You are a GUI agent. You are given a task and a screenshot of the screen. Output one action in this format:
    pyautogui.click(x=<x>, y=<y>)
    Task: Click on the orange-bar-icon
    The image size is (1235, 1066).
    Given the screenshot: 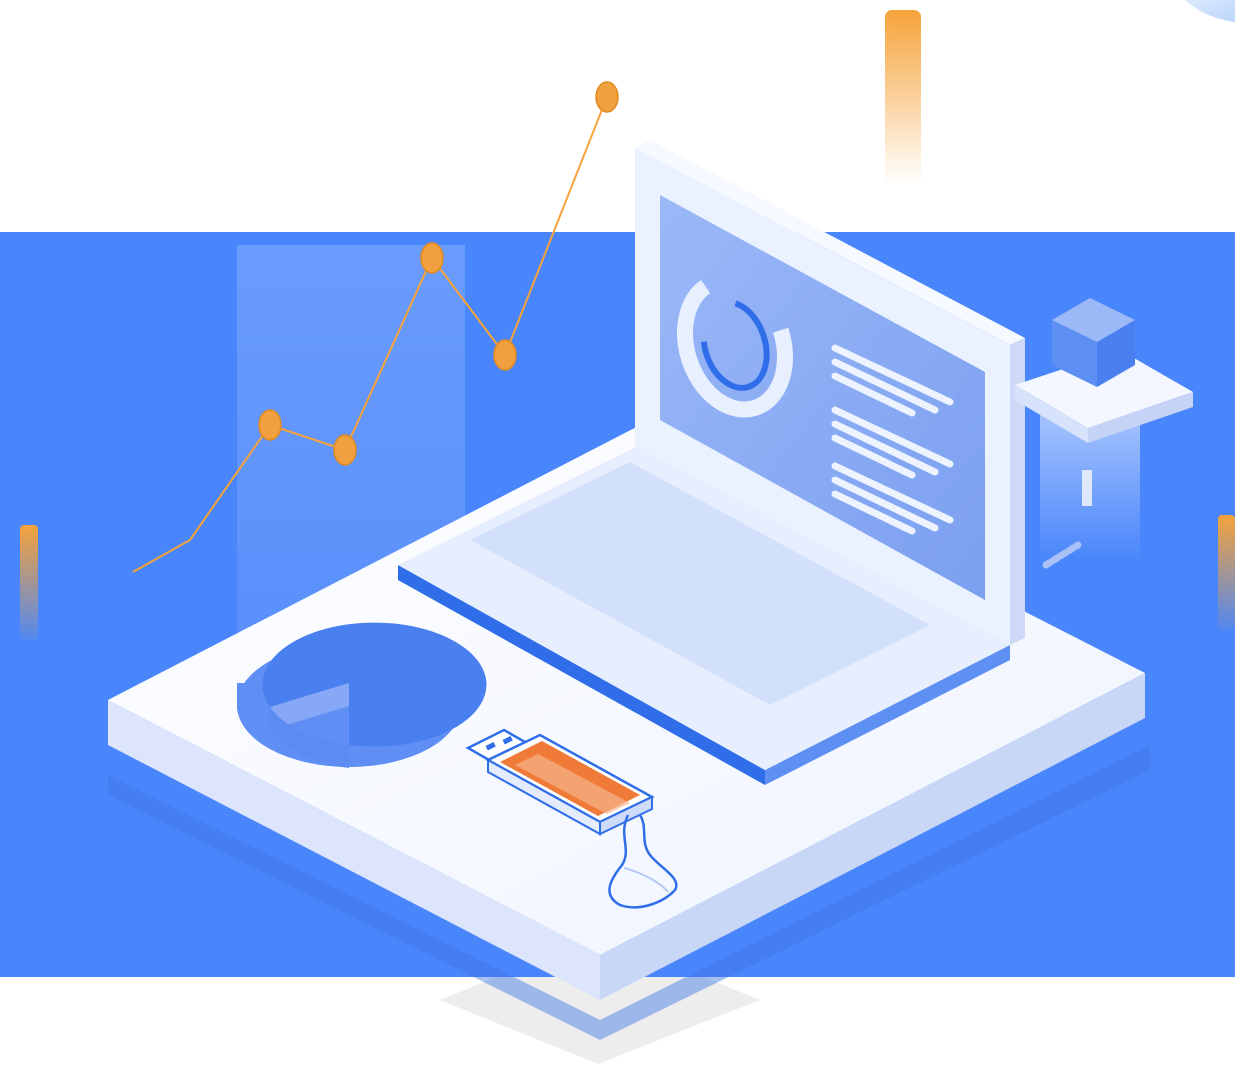 What is the action you would take?
    pyautogui.click(x=903, y=97)
    